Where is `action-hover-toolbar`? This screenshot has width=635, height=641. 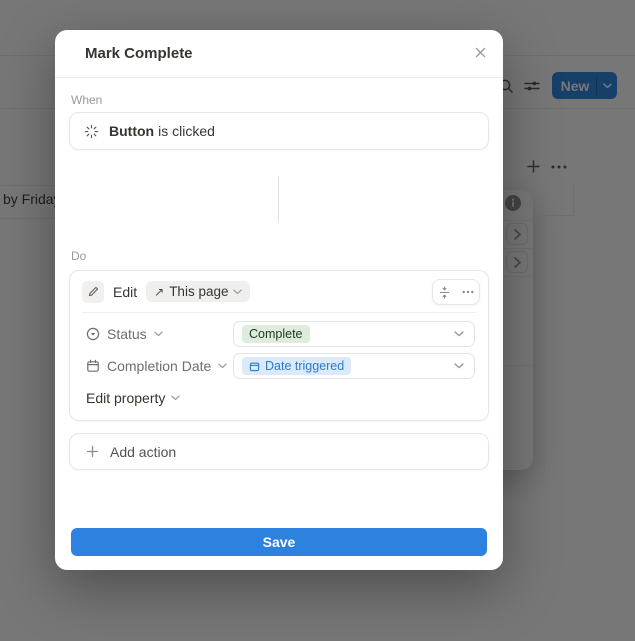 action-hover-toolbar is located at coordinates (456, 292).